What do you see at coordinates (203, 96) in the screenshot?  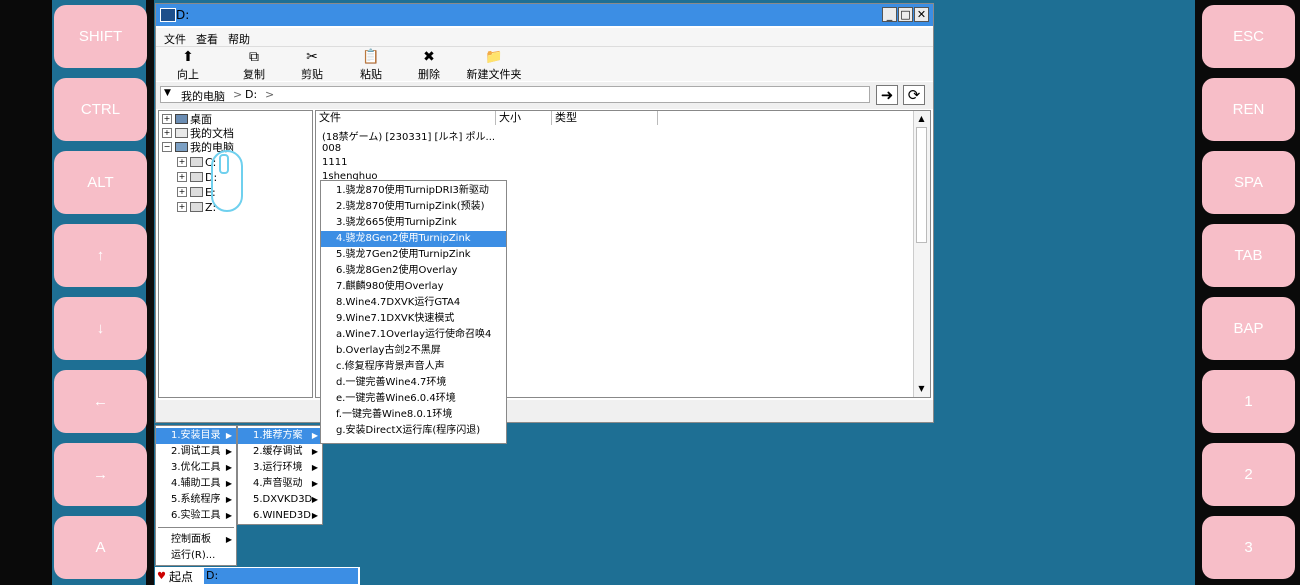 I see `breadcrumb-my-computer: 我的电脑` at bounding box center [203, 96].